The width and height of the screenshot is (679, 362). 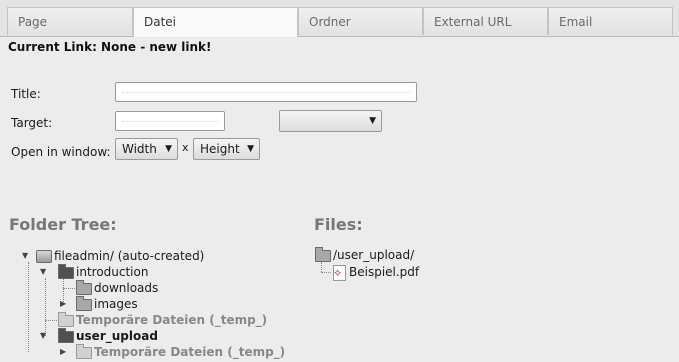 I want to click on tree-node-label: downloads, so click(x=126, y=288).